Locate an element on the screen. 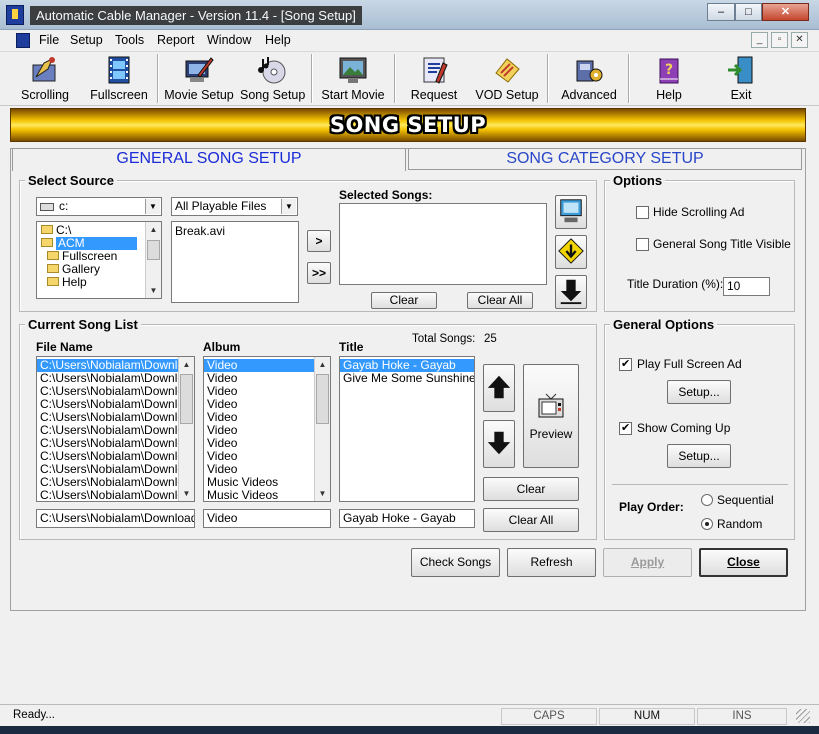 This screenshot has width=819, height=734. clear-selected-button: Clear is located at coordinates (404, 300).